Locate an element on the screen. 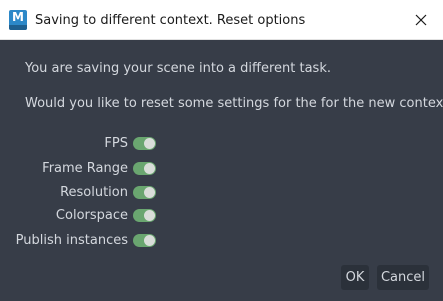 The image size is (443, 301). option-row-frame-range: Frame Range is located at coordinates (85, 169).